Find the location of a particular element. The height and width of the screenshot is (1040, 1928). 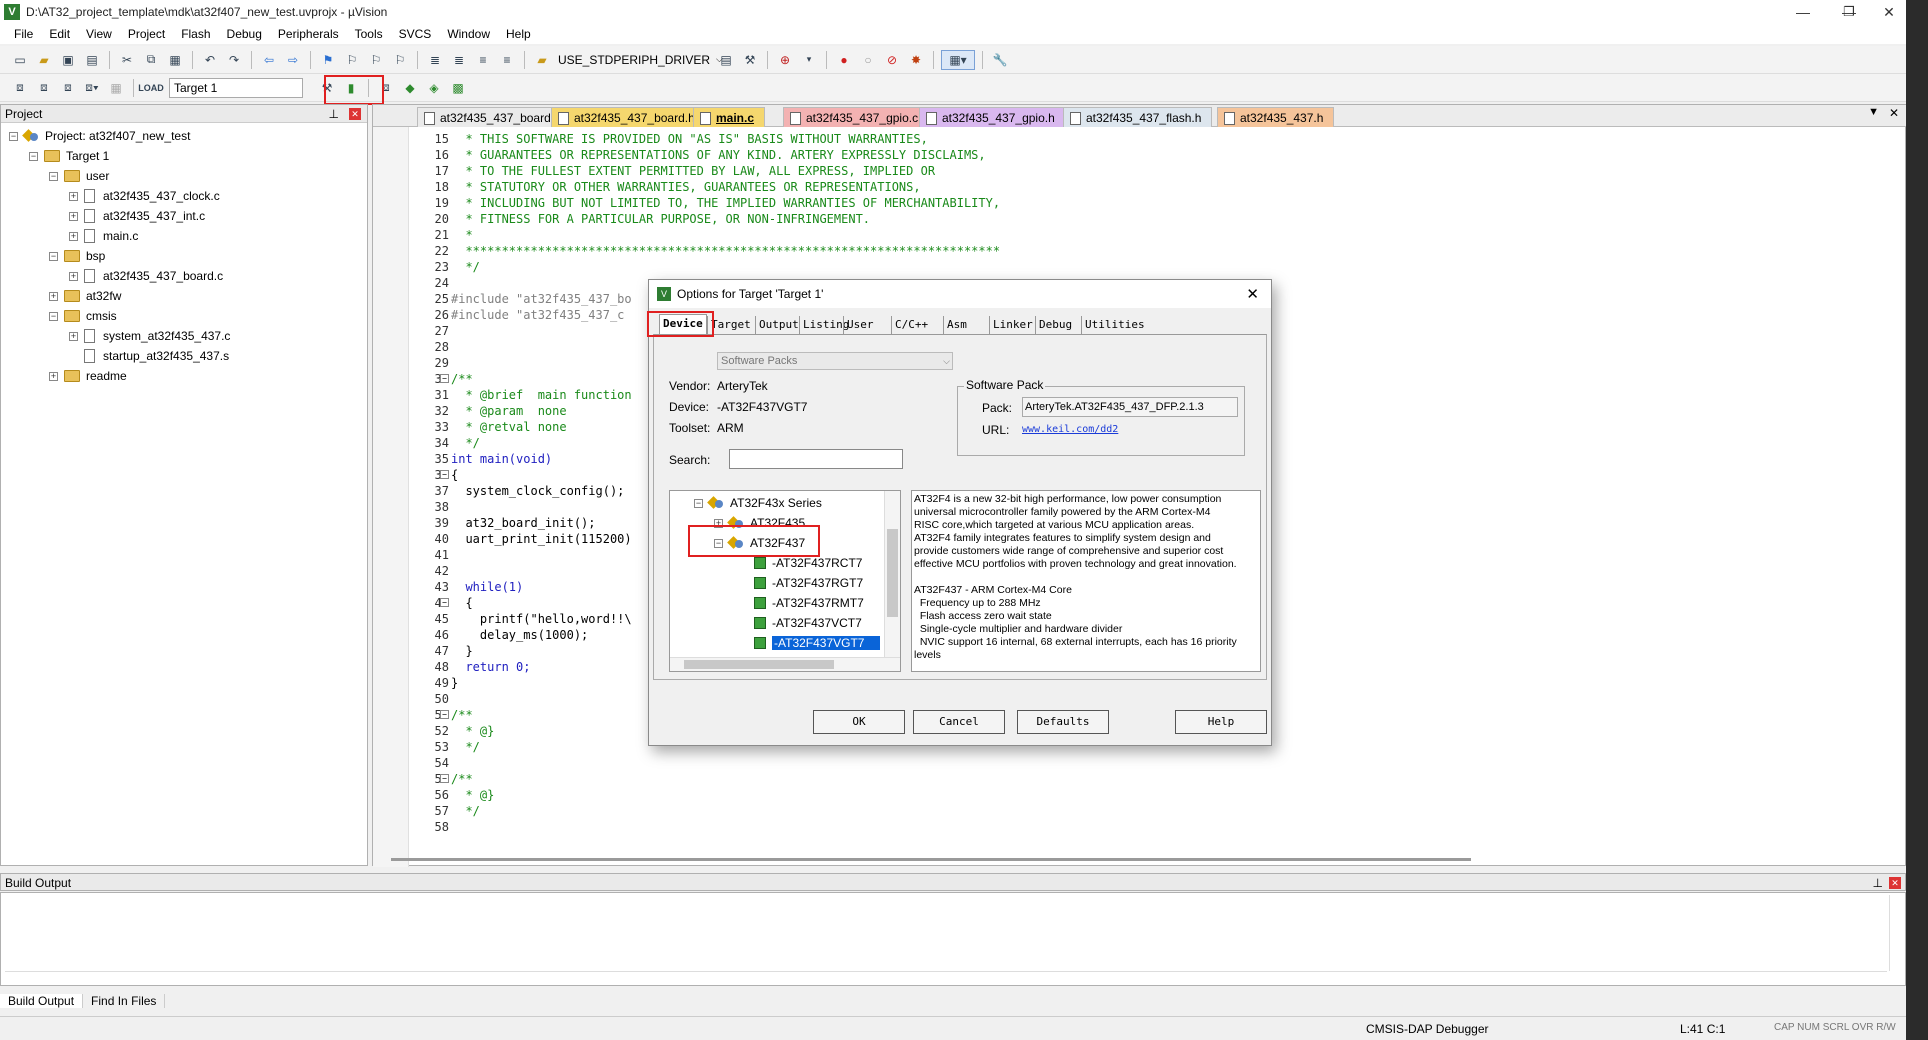

tab-list-icon: ▼ is located at coordinates (1873, 112).